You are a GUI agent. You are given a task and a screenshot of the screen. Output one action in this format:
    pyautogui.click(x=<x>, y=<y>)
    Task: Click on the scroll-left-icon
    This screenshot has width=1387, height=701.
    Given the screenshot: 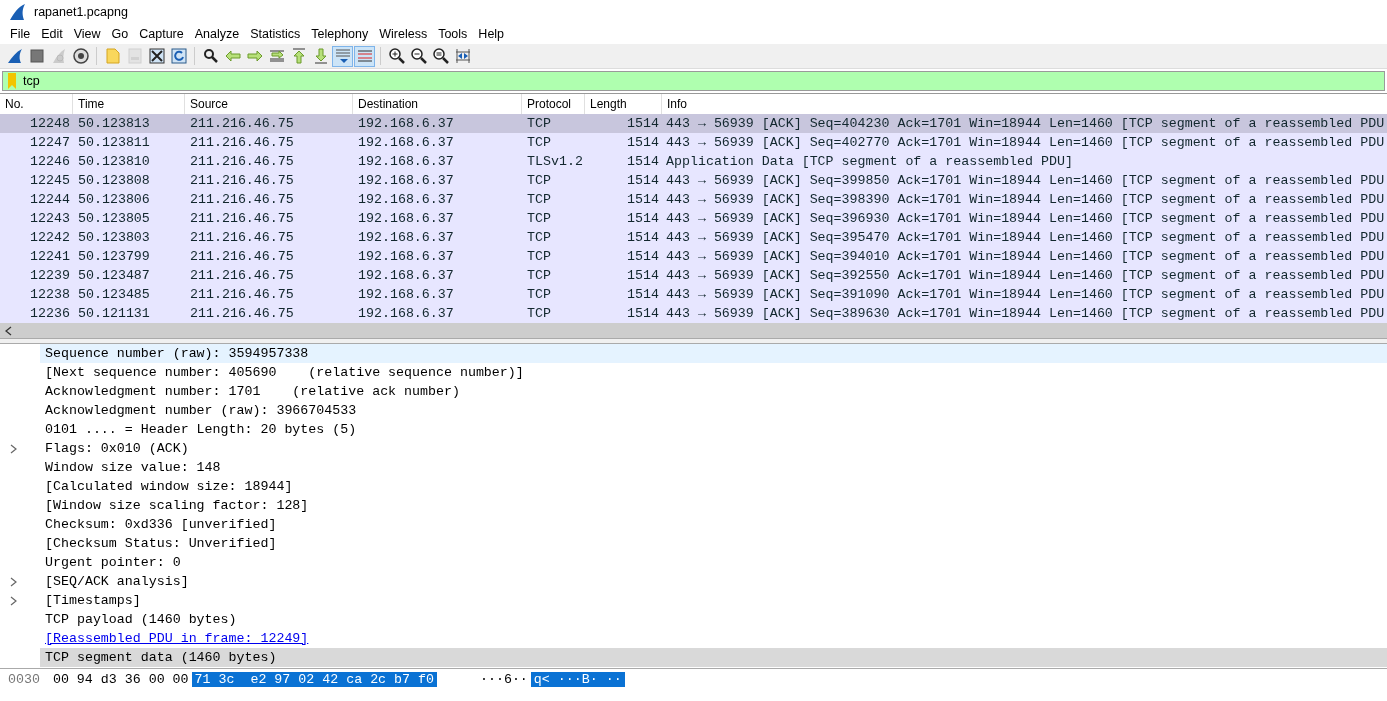 What is the action you would take?
    pyautogui.click(x=8, y=330)
    